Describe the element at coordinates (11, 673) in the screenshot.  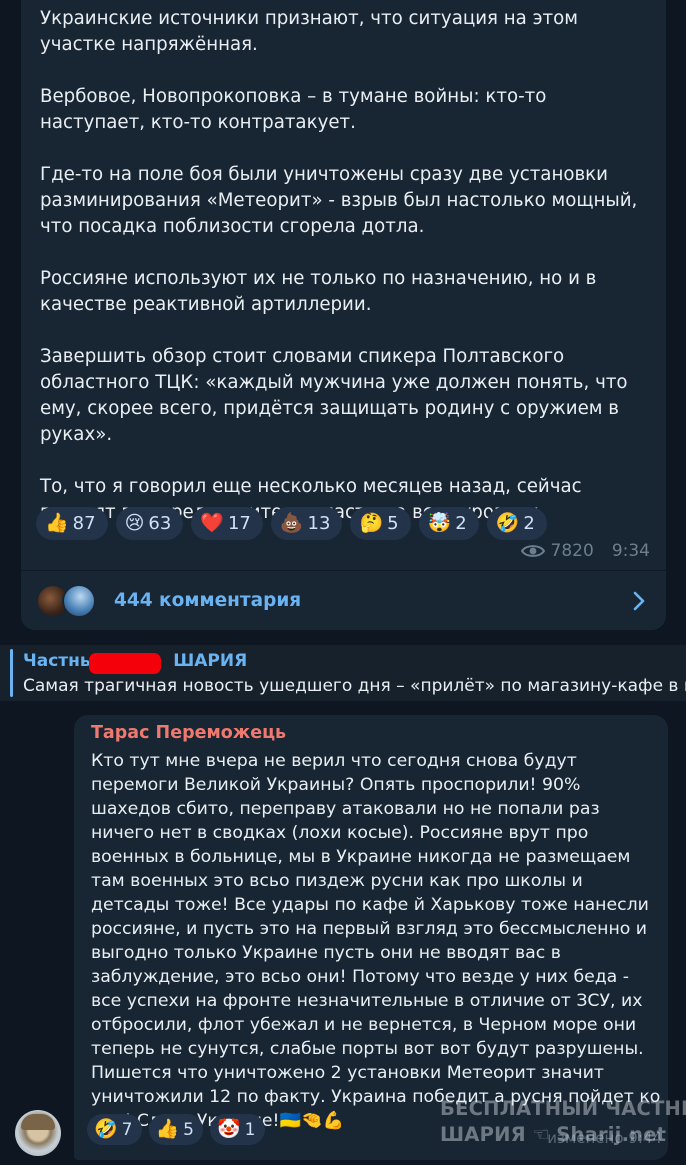
I see `quote-bar` at that location.